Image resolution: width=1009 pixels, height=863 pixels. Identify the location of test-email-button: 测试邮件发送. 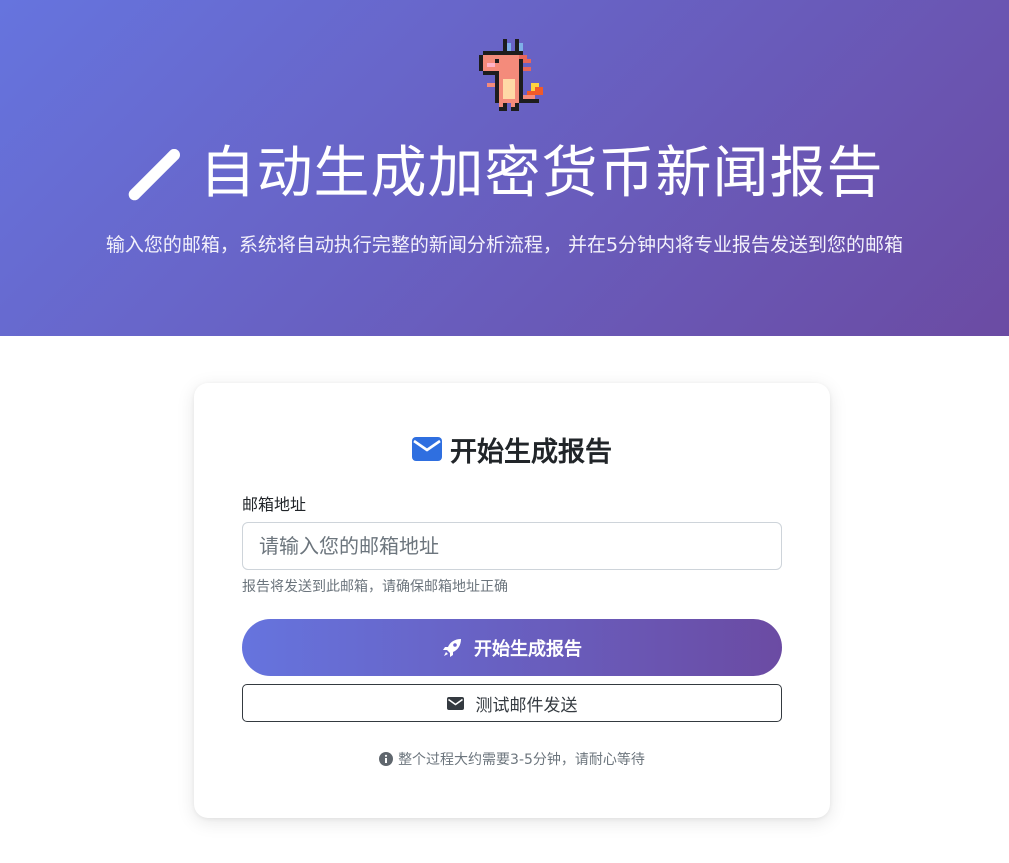
(512, 703).